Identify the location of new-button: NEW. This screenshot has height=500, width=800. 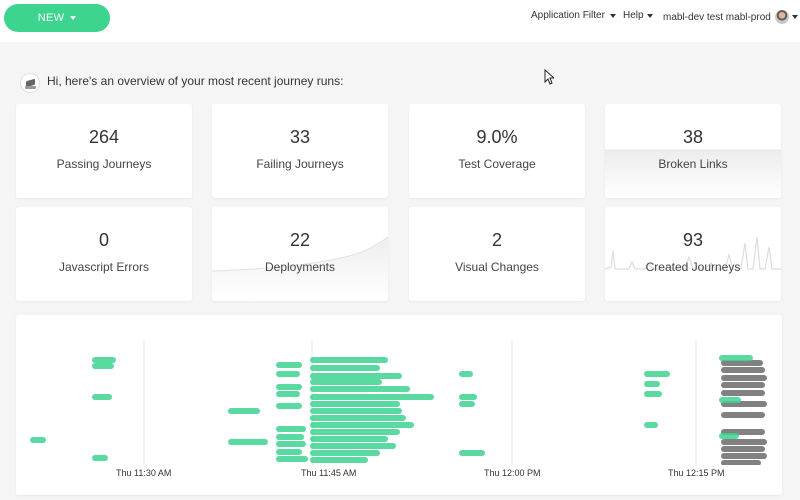
(57, 18).